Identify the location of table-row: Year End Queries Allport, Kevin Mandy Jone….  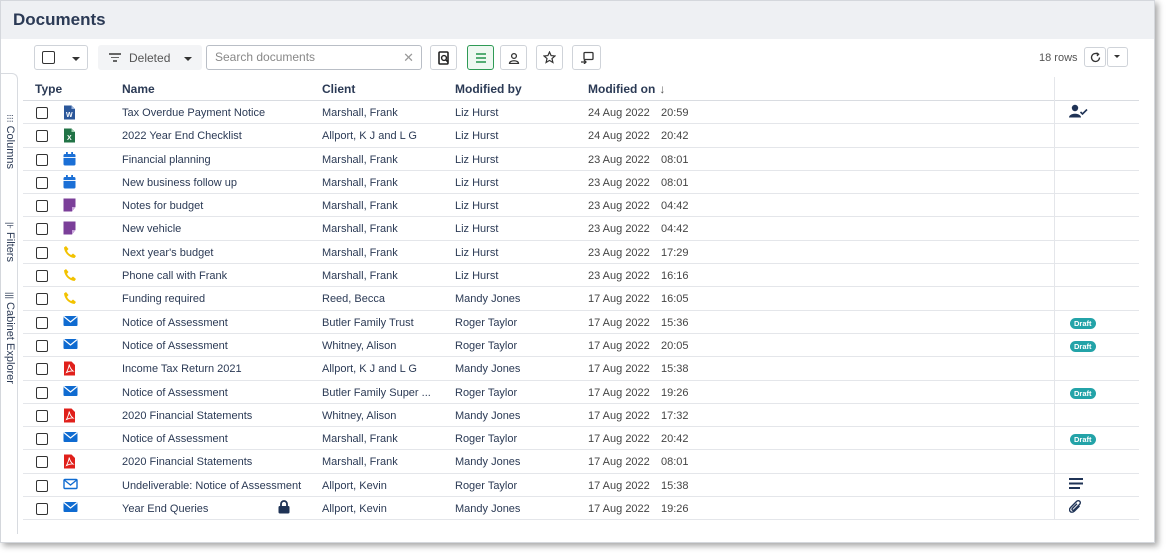
(581, 509).